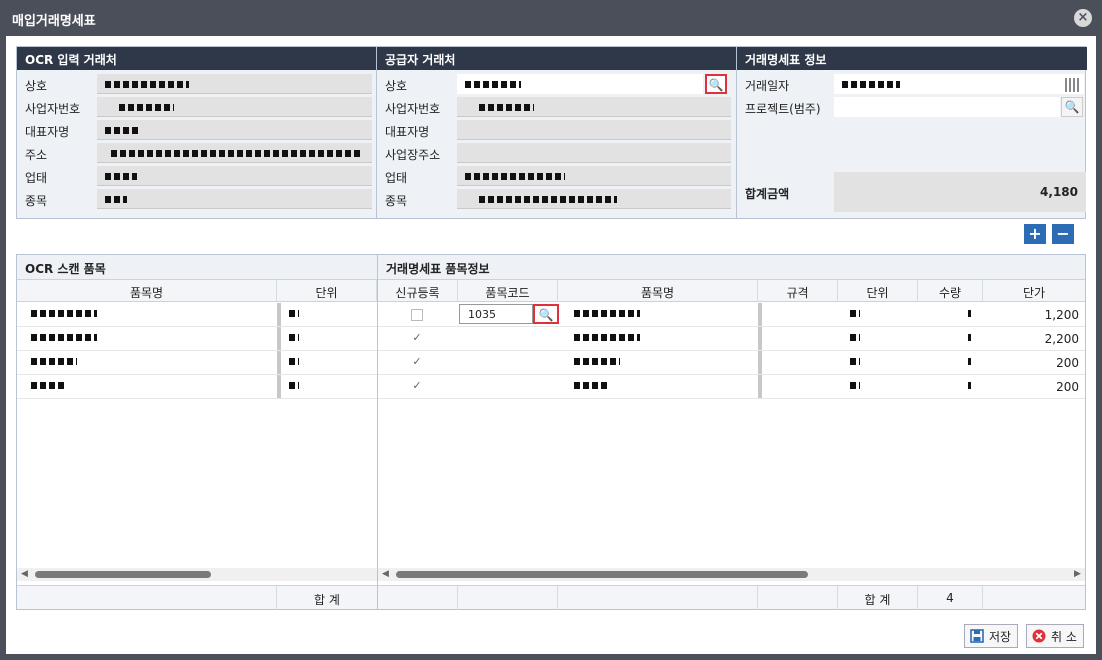  What do you see at coordinates (594, 153) in the screenshot?
I see `supplier-address-value` at bounding box center [594, 153].